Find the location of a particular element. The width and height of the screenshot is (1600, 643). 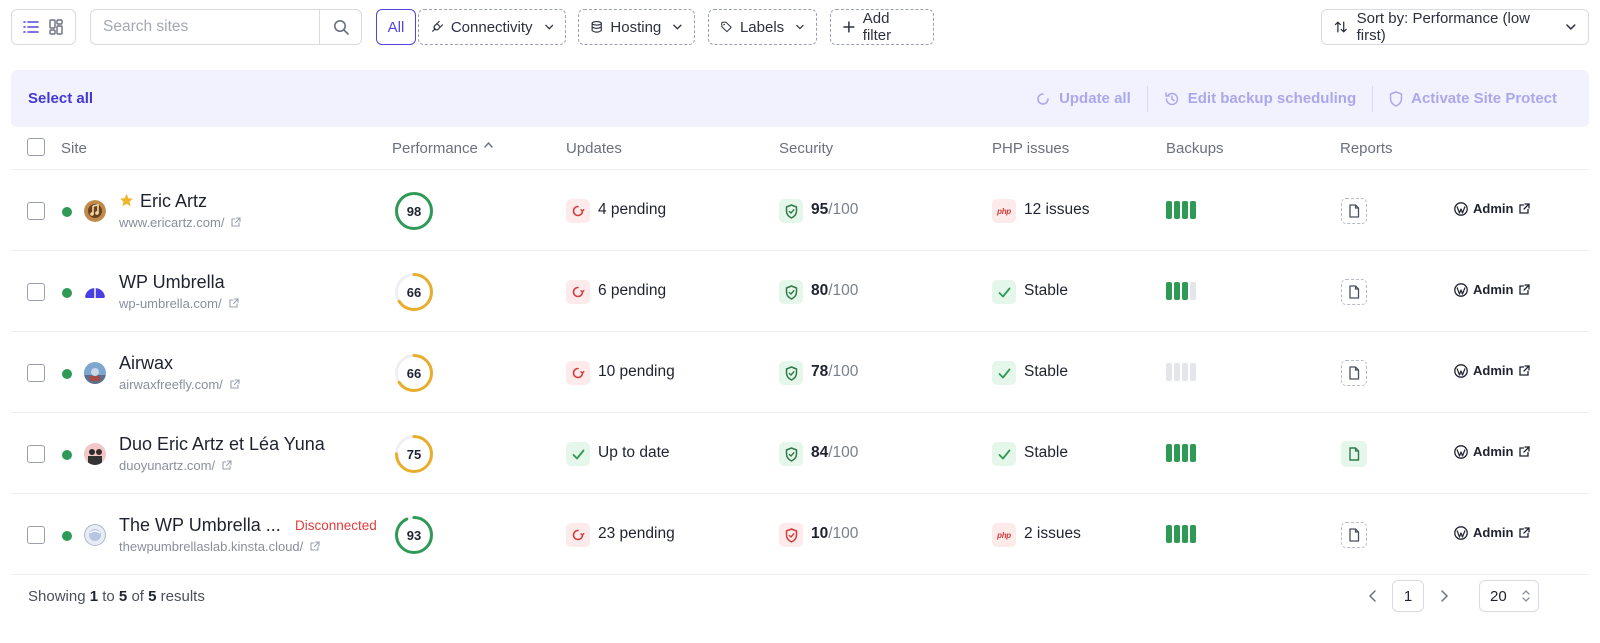

updates-text: 6 pending is located at coordinates (632, 291).